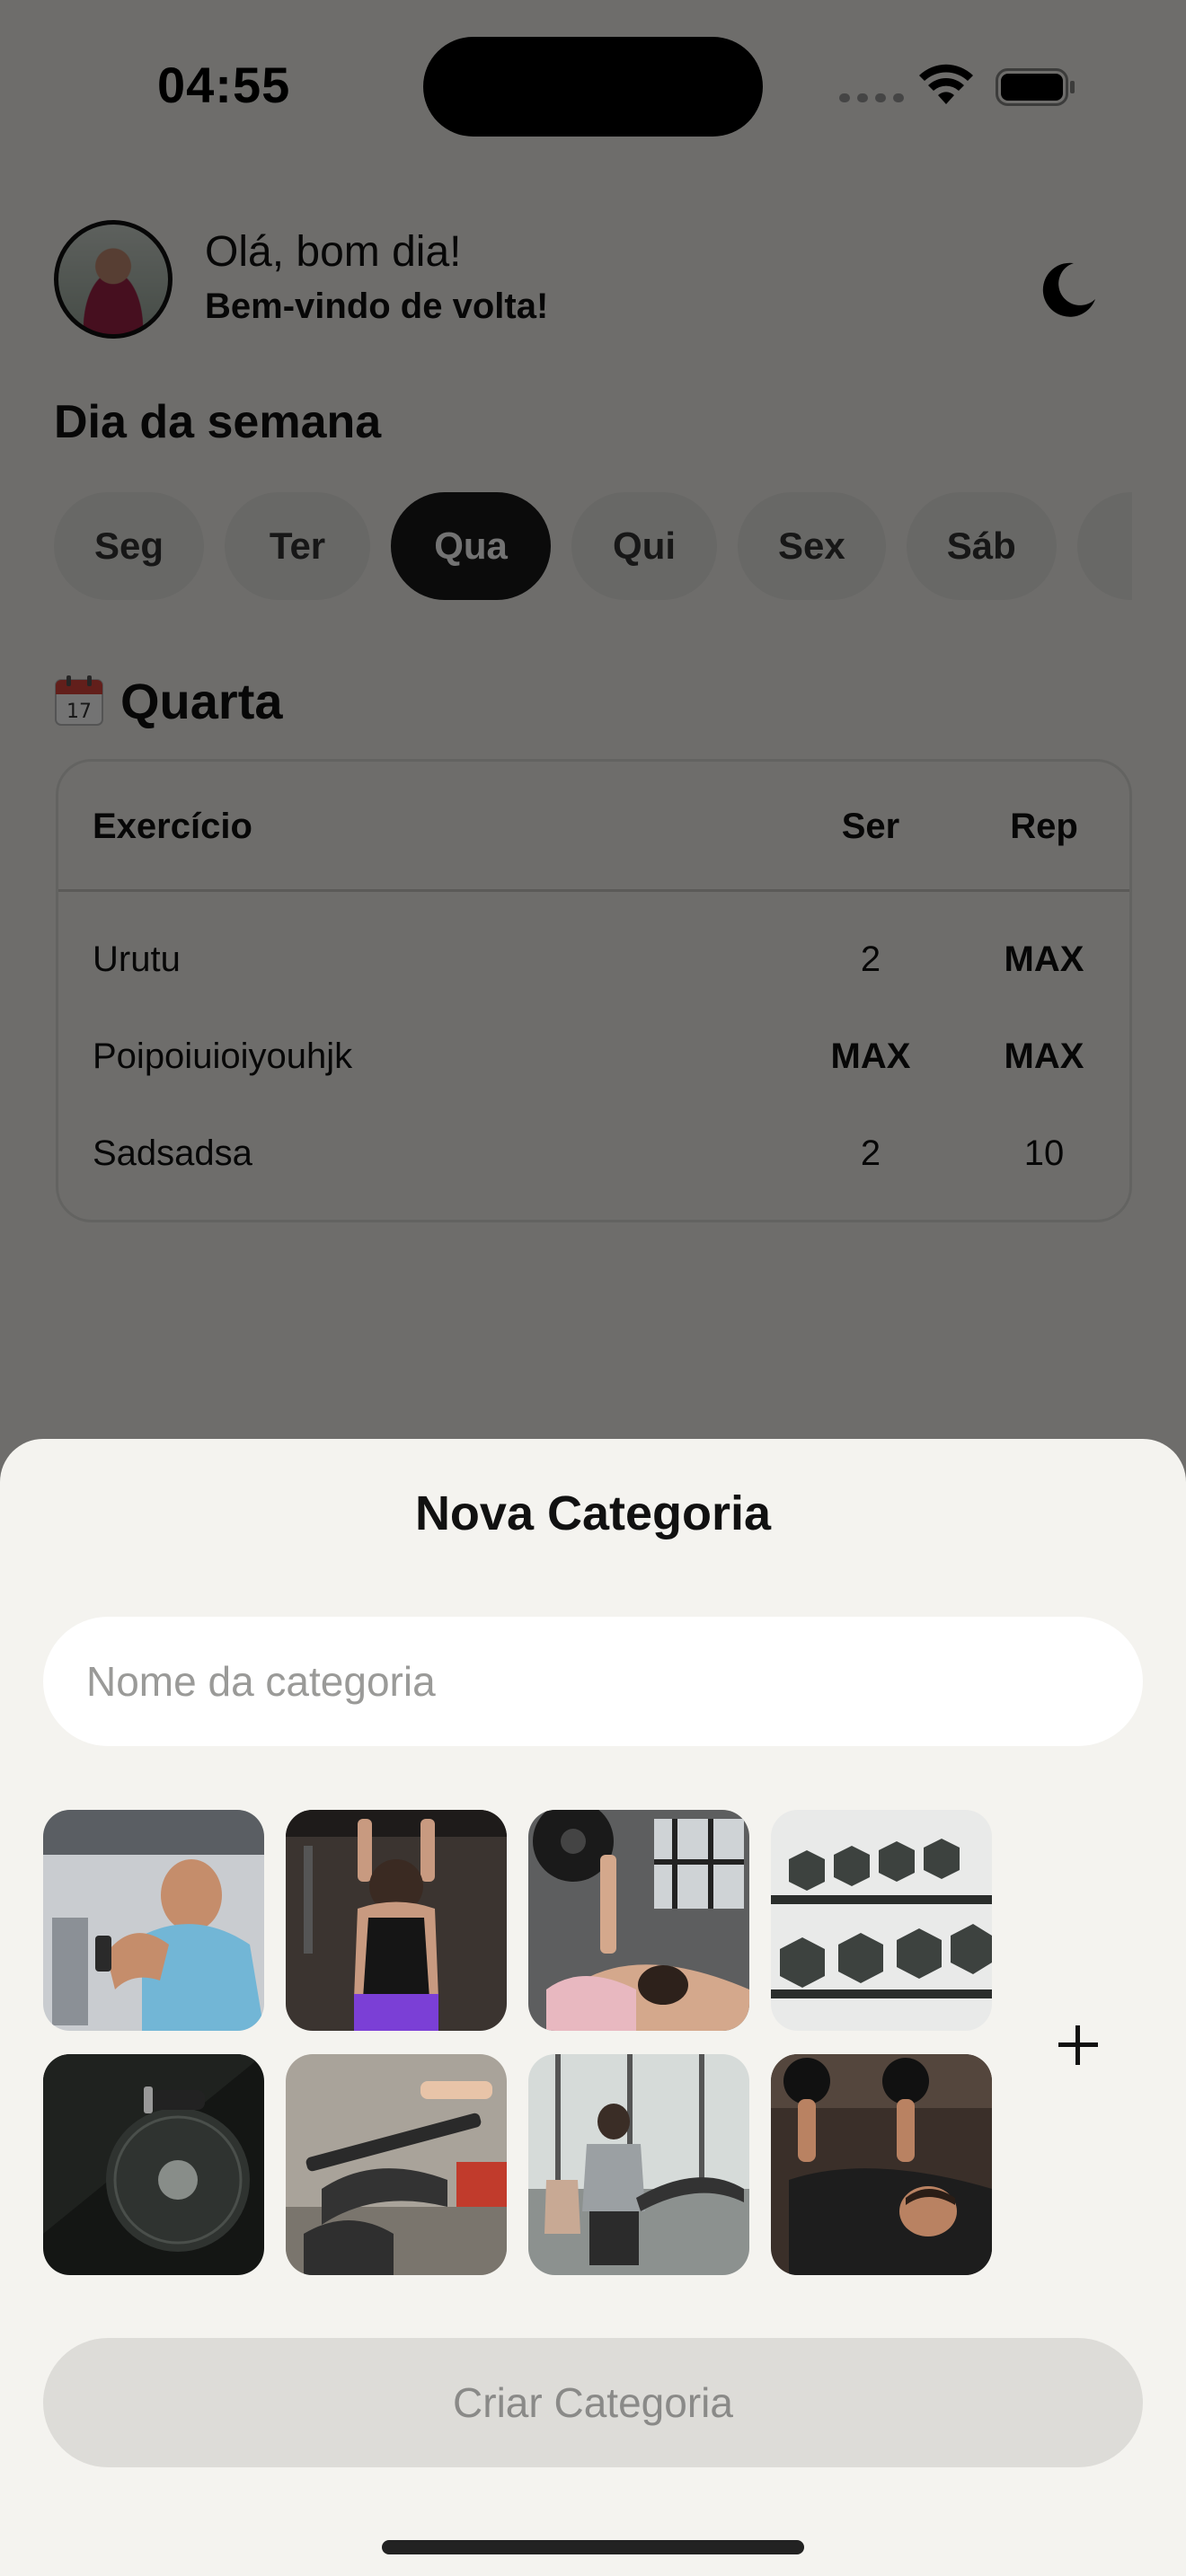  What do you see at coordinates (396, 1920) in the screenshot?
I see `pullup-woman-photo` at bounding box center [396, 1920].